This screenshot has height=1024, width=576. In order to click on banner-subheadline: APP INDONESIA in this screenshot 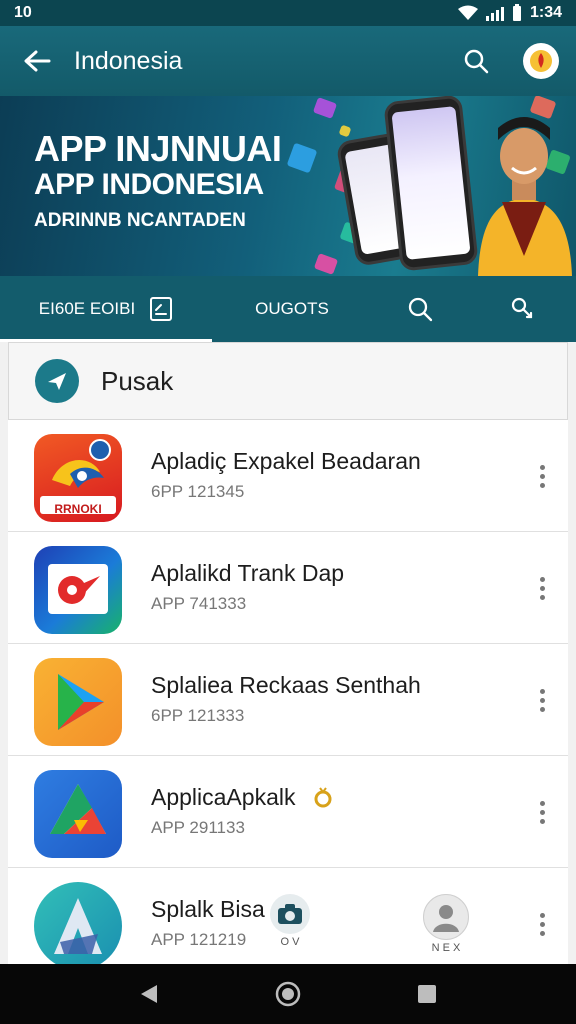, I will do `click(149, 184)`.